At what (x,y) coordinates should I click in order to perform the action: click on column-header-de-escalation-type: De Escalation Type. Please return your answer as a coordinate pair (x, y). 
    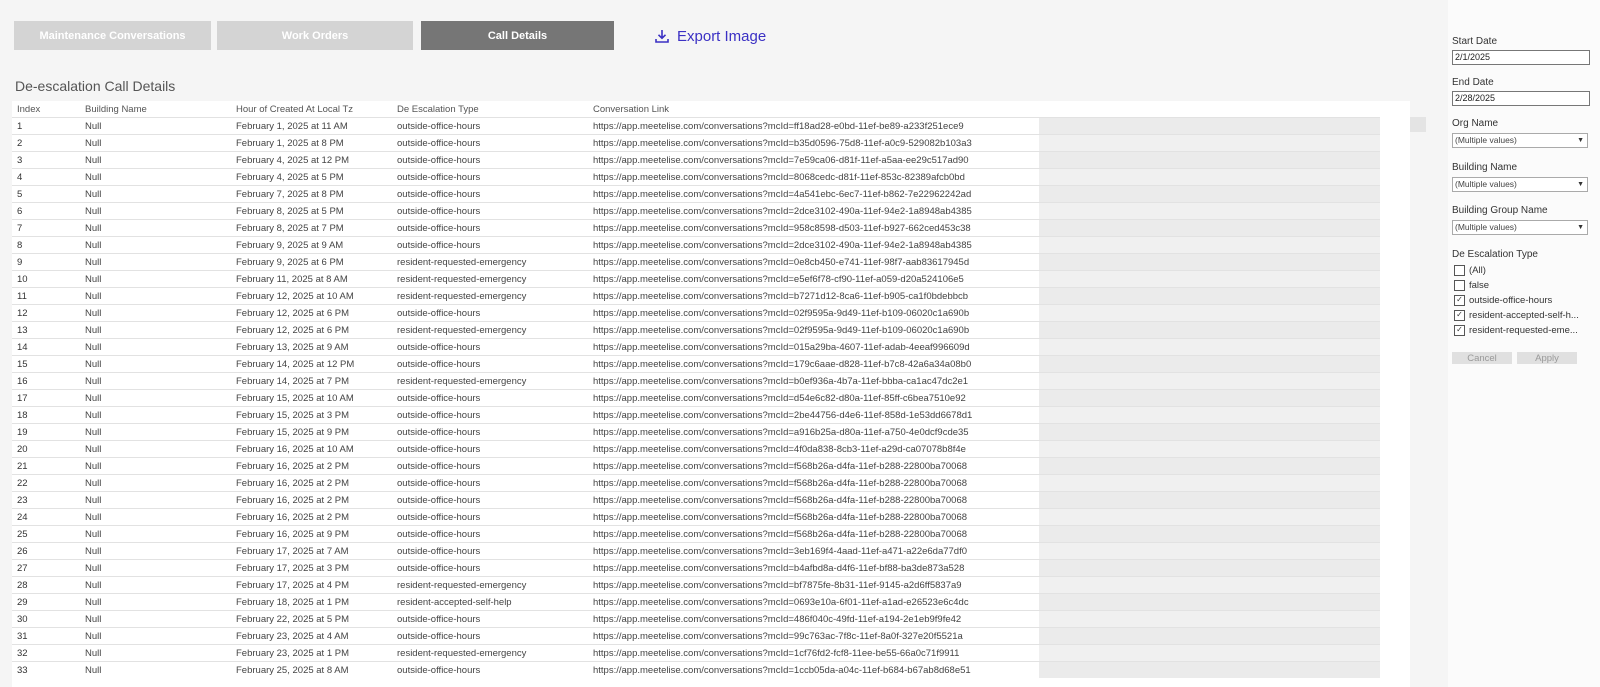
    Looking at the image, I should click on (490, 109).